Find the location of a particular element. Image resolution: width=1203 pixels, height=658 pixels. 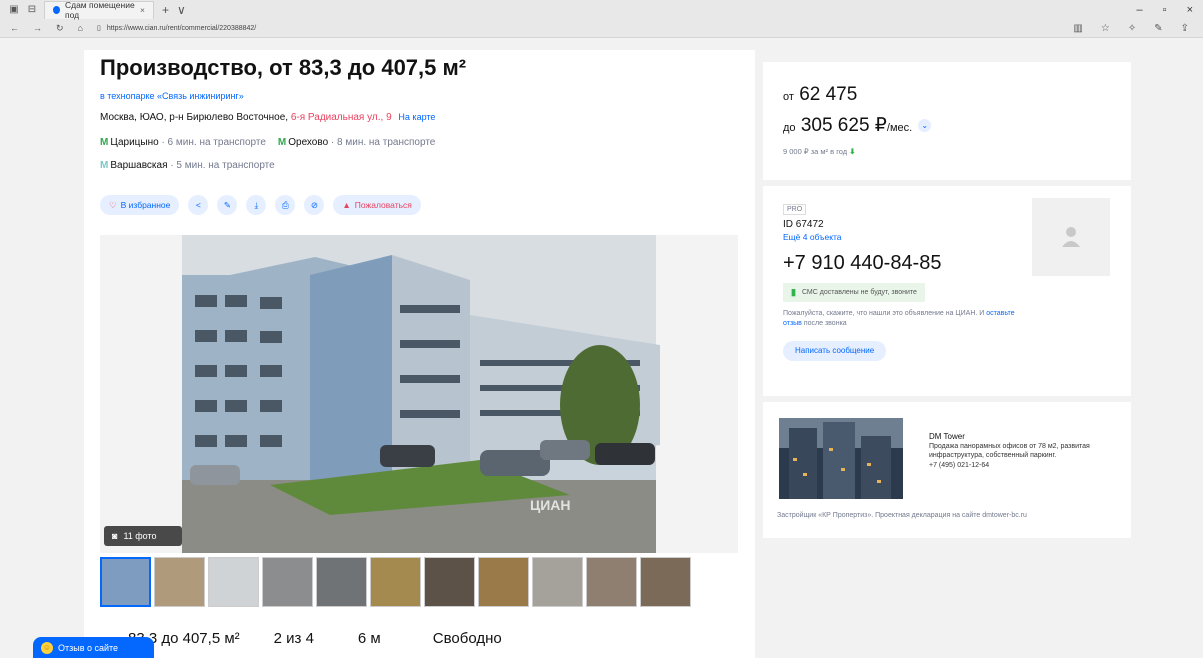

back-tabs-icon: ⊟ is located at coordinates (32, 10).